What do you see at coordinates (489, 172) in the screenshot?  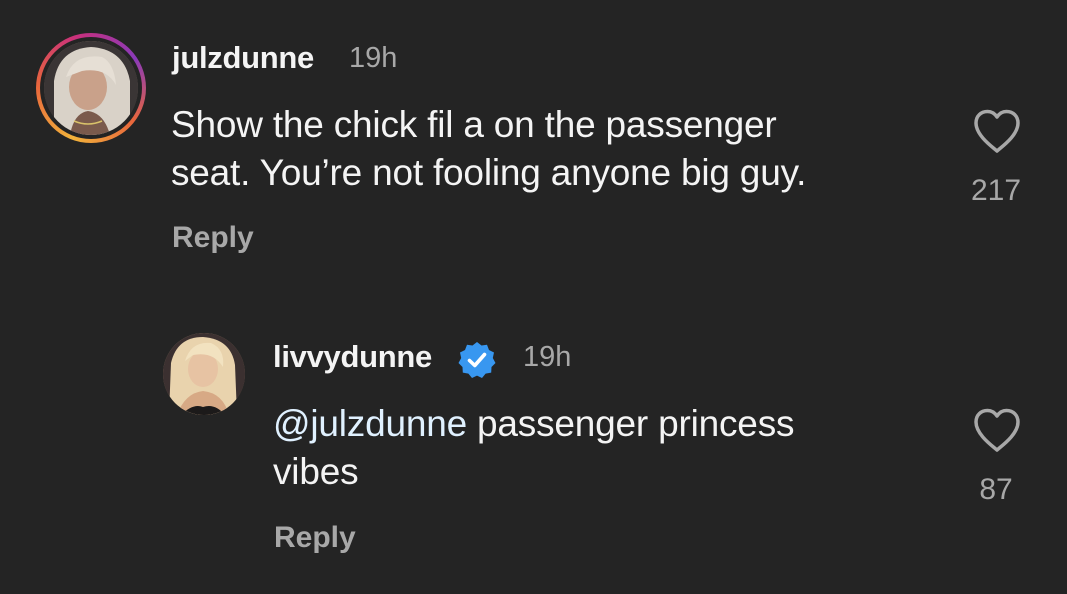 I see `comment-text-line: seat. You’re not fooling anyone big guy.` at bounding box center [489, 172].